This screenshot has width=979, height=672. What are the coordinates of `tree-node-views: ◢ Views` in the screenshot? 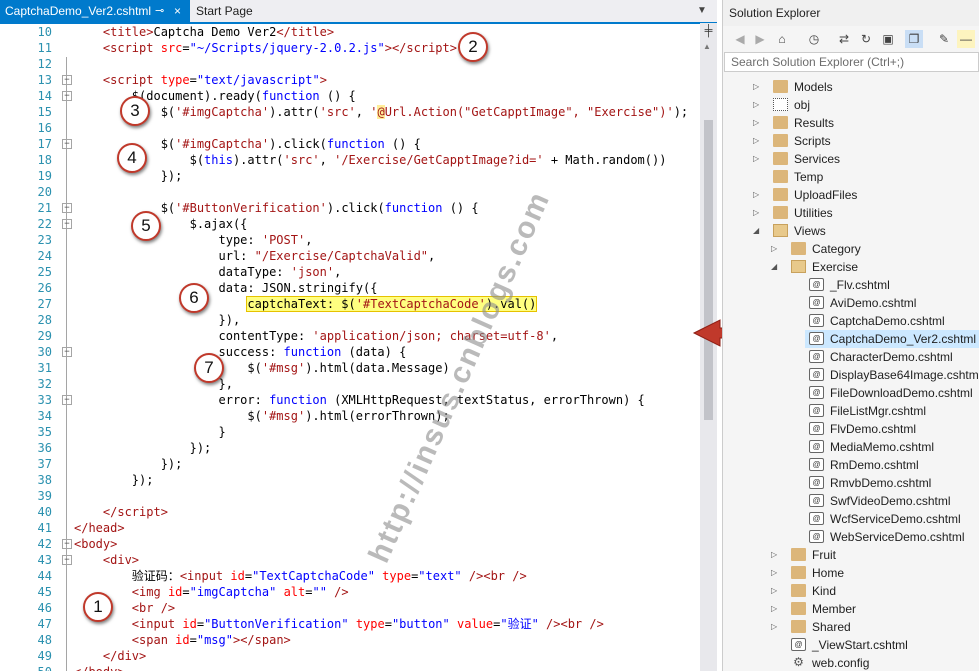 It's located at (851, 231).